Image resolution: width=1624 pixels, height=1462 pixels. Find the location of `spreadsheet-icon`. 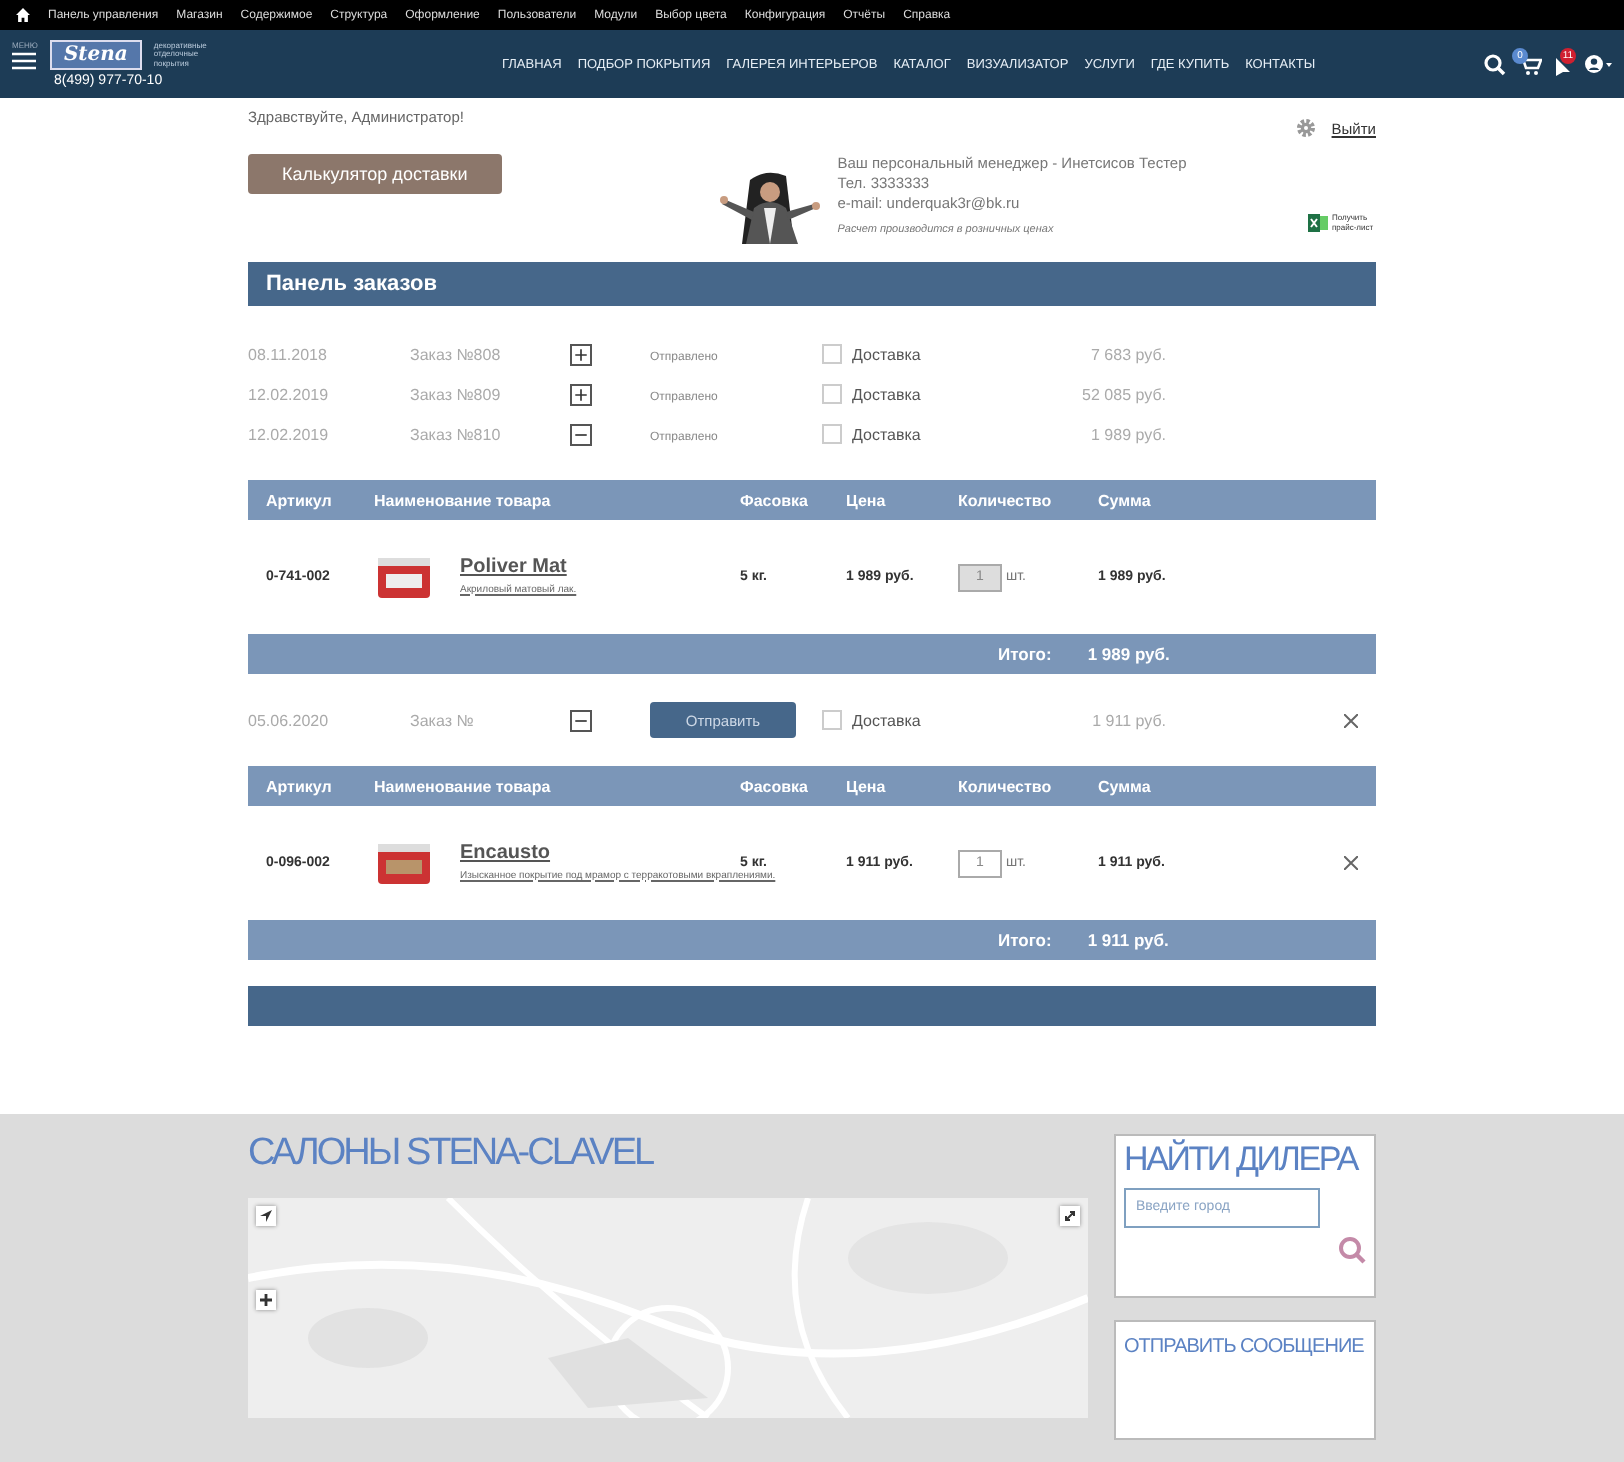

spreadsheet-icon is located at coordinates (1318, 223).